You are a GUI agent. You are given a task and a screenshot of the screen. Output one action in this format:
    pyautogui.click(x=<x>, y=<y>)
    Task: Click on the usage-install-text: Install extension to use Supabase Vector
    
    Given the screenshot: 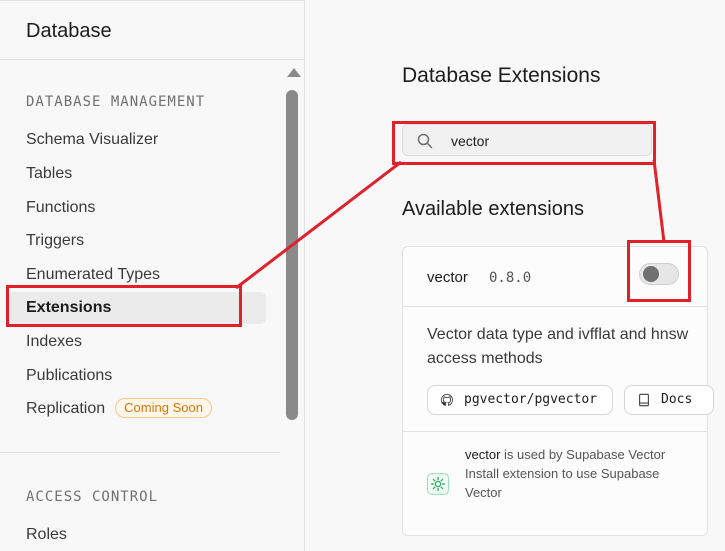 What is the action you would take?
    pyautogui.click(x=562, y=483)
    